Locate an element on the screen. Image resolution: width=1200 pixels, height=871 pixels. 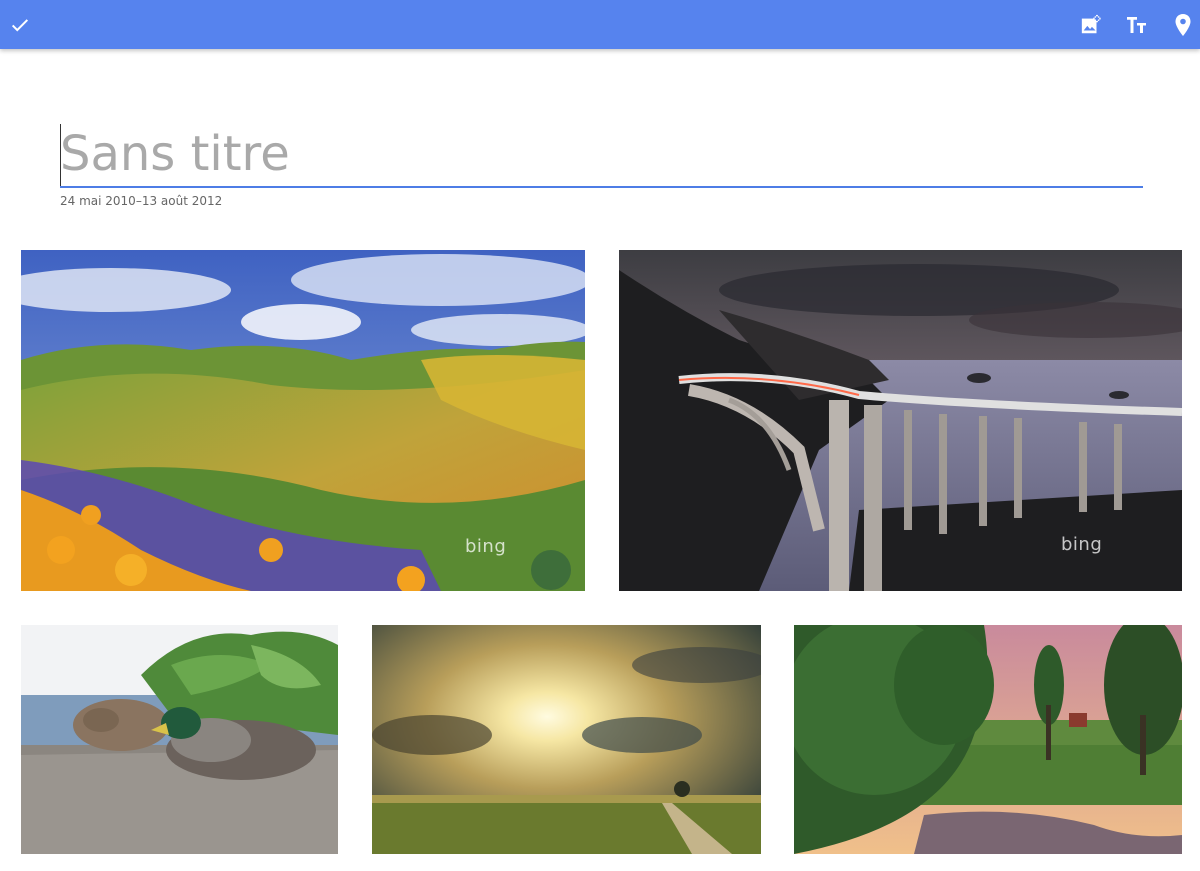
app-toolbar is located at coordinates (600, 24).